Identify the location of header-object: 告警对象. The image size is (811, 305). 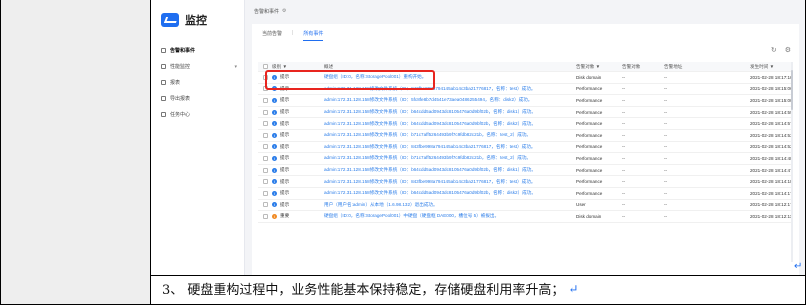
(631, 66).